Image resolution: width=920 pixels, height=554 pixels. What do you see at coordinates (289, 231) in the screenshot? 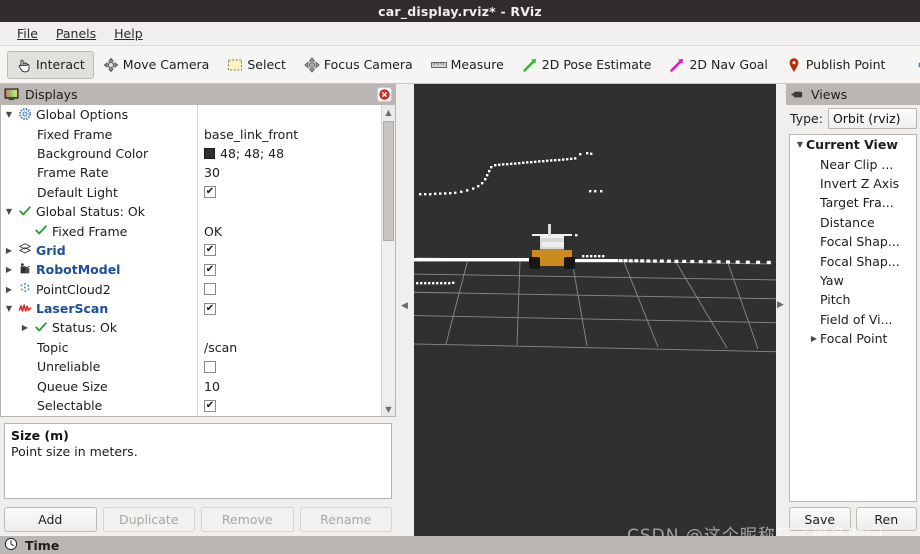
I see `display-row-value-cell: OK` at bounding box center [289, 231].